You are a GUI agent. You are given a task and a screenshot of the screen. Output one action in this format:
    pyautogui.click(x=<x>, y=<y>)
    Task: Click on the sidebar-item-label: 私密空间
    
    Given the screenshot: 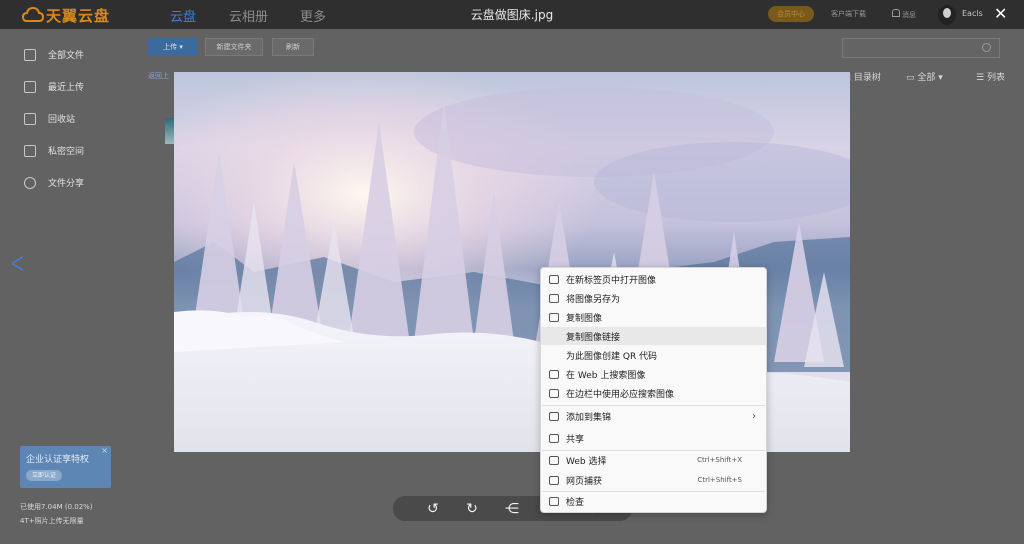 What is the action you would take?
    pyautogui.click(x=66, y=152)
    